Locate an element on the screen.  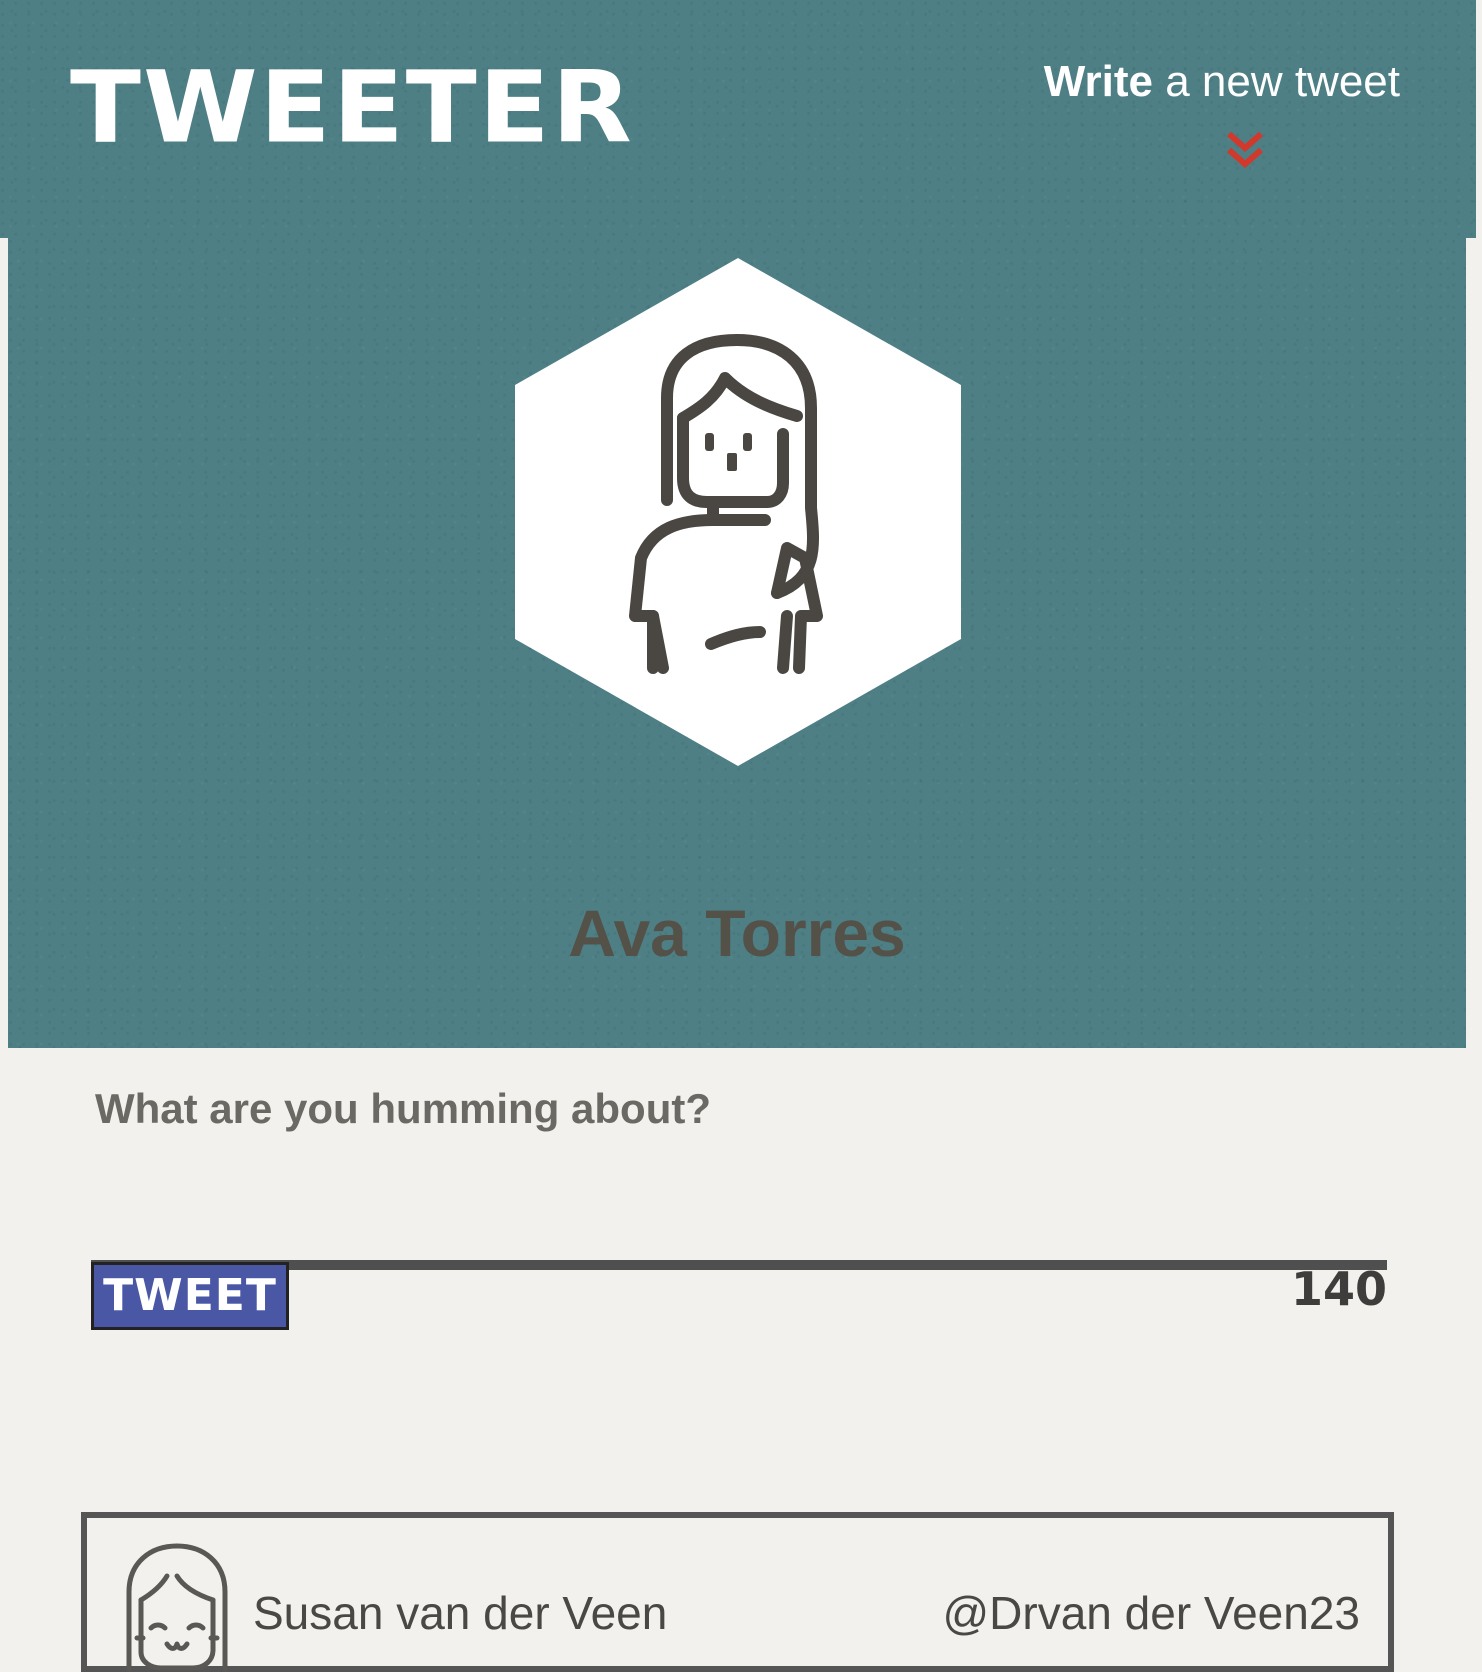
compose-toggle-label: Write a new tweet is located at coordinates (1190, 82).